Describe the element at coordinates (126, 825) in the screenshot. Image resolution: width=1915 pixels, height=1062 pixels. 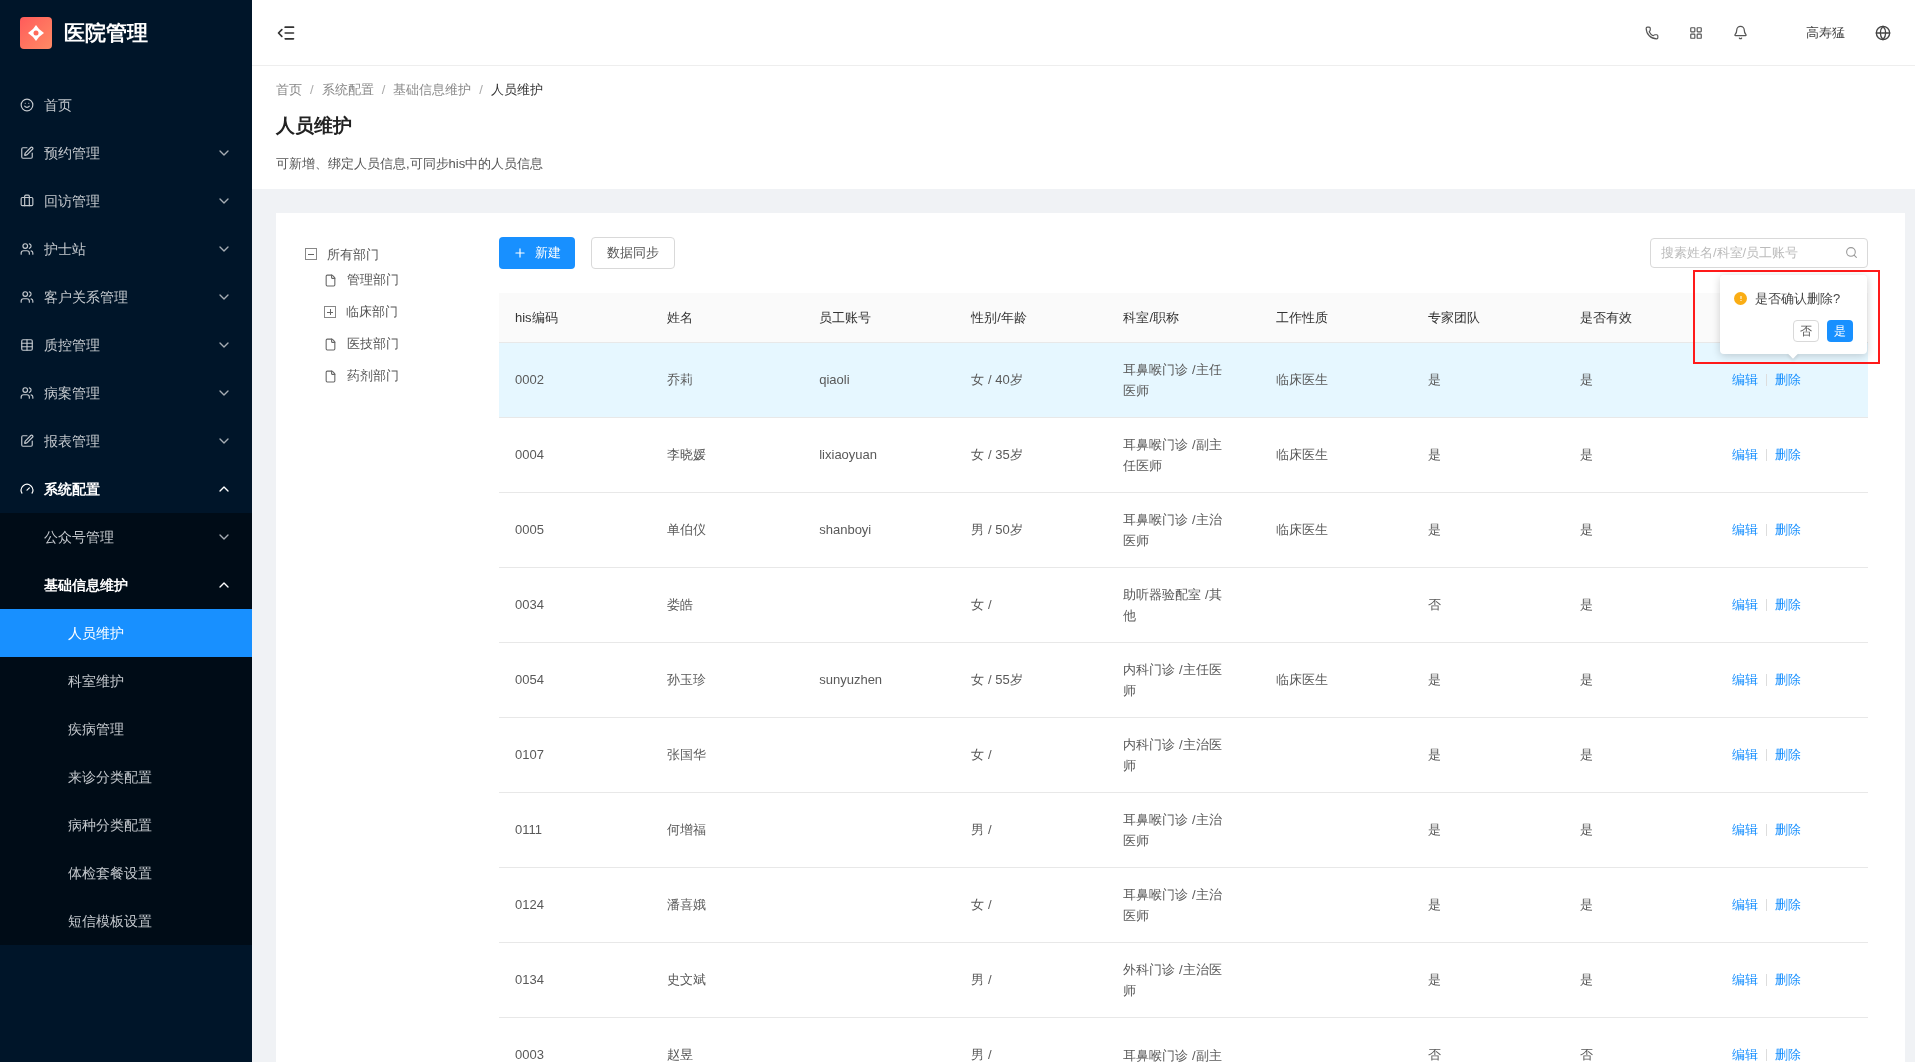
I see `menu-item: 病种分类配置` at that location.